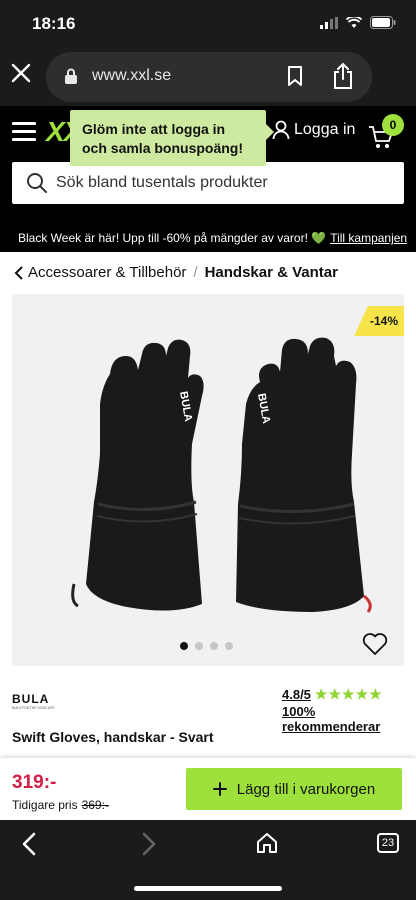 This screenshot has height=900, width=416. I want to click on tabs-button: 23, so click(388, 843).